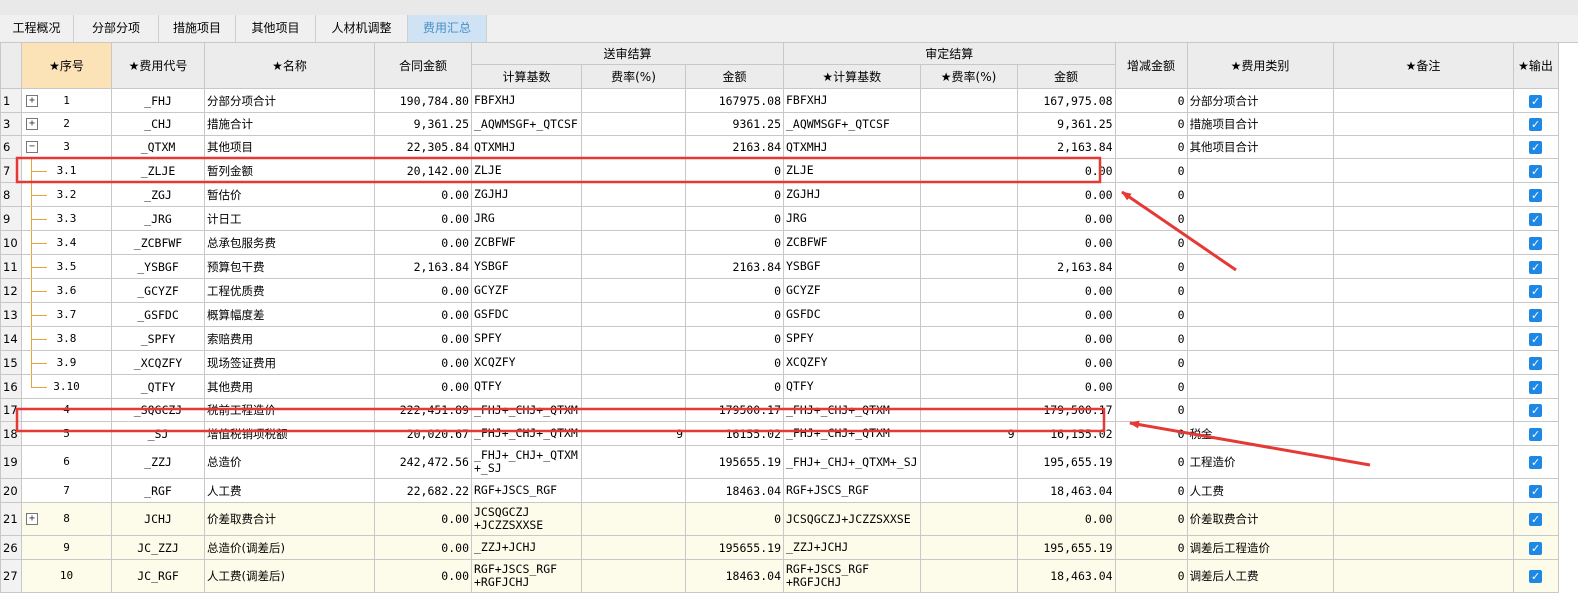  Describe the element at coordinates (526, 490) in the screenshot. I see `submit-base-cell: RGF+JSCS_RGF` at that location.